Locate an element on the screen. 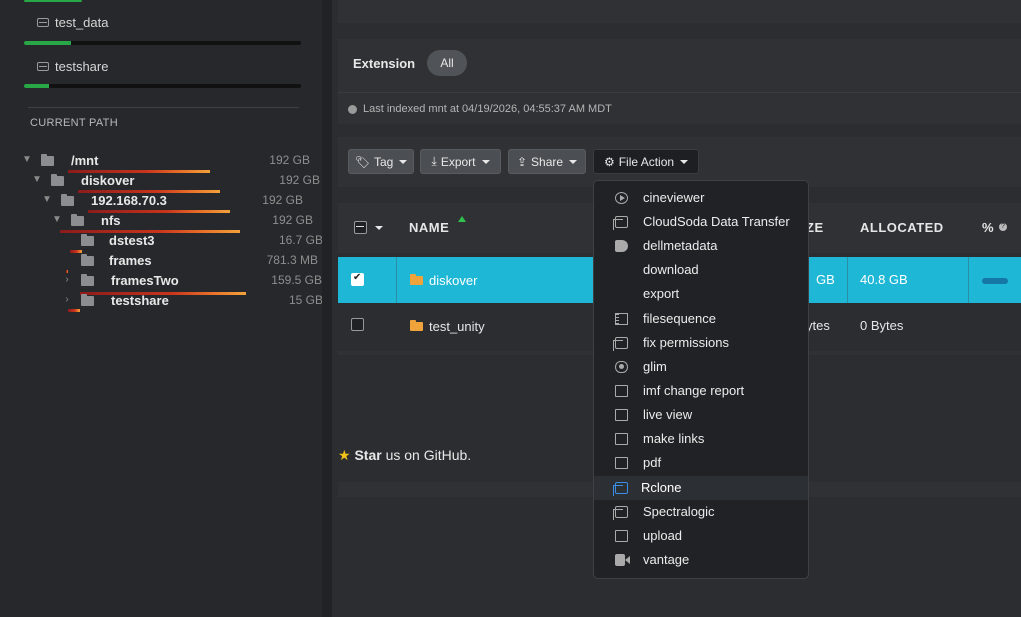 This screenshot has width=1021, height=617. tree-item-mnt: ▼ /mnt 192 GB is located at coordinates (160, 162).